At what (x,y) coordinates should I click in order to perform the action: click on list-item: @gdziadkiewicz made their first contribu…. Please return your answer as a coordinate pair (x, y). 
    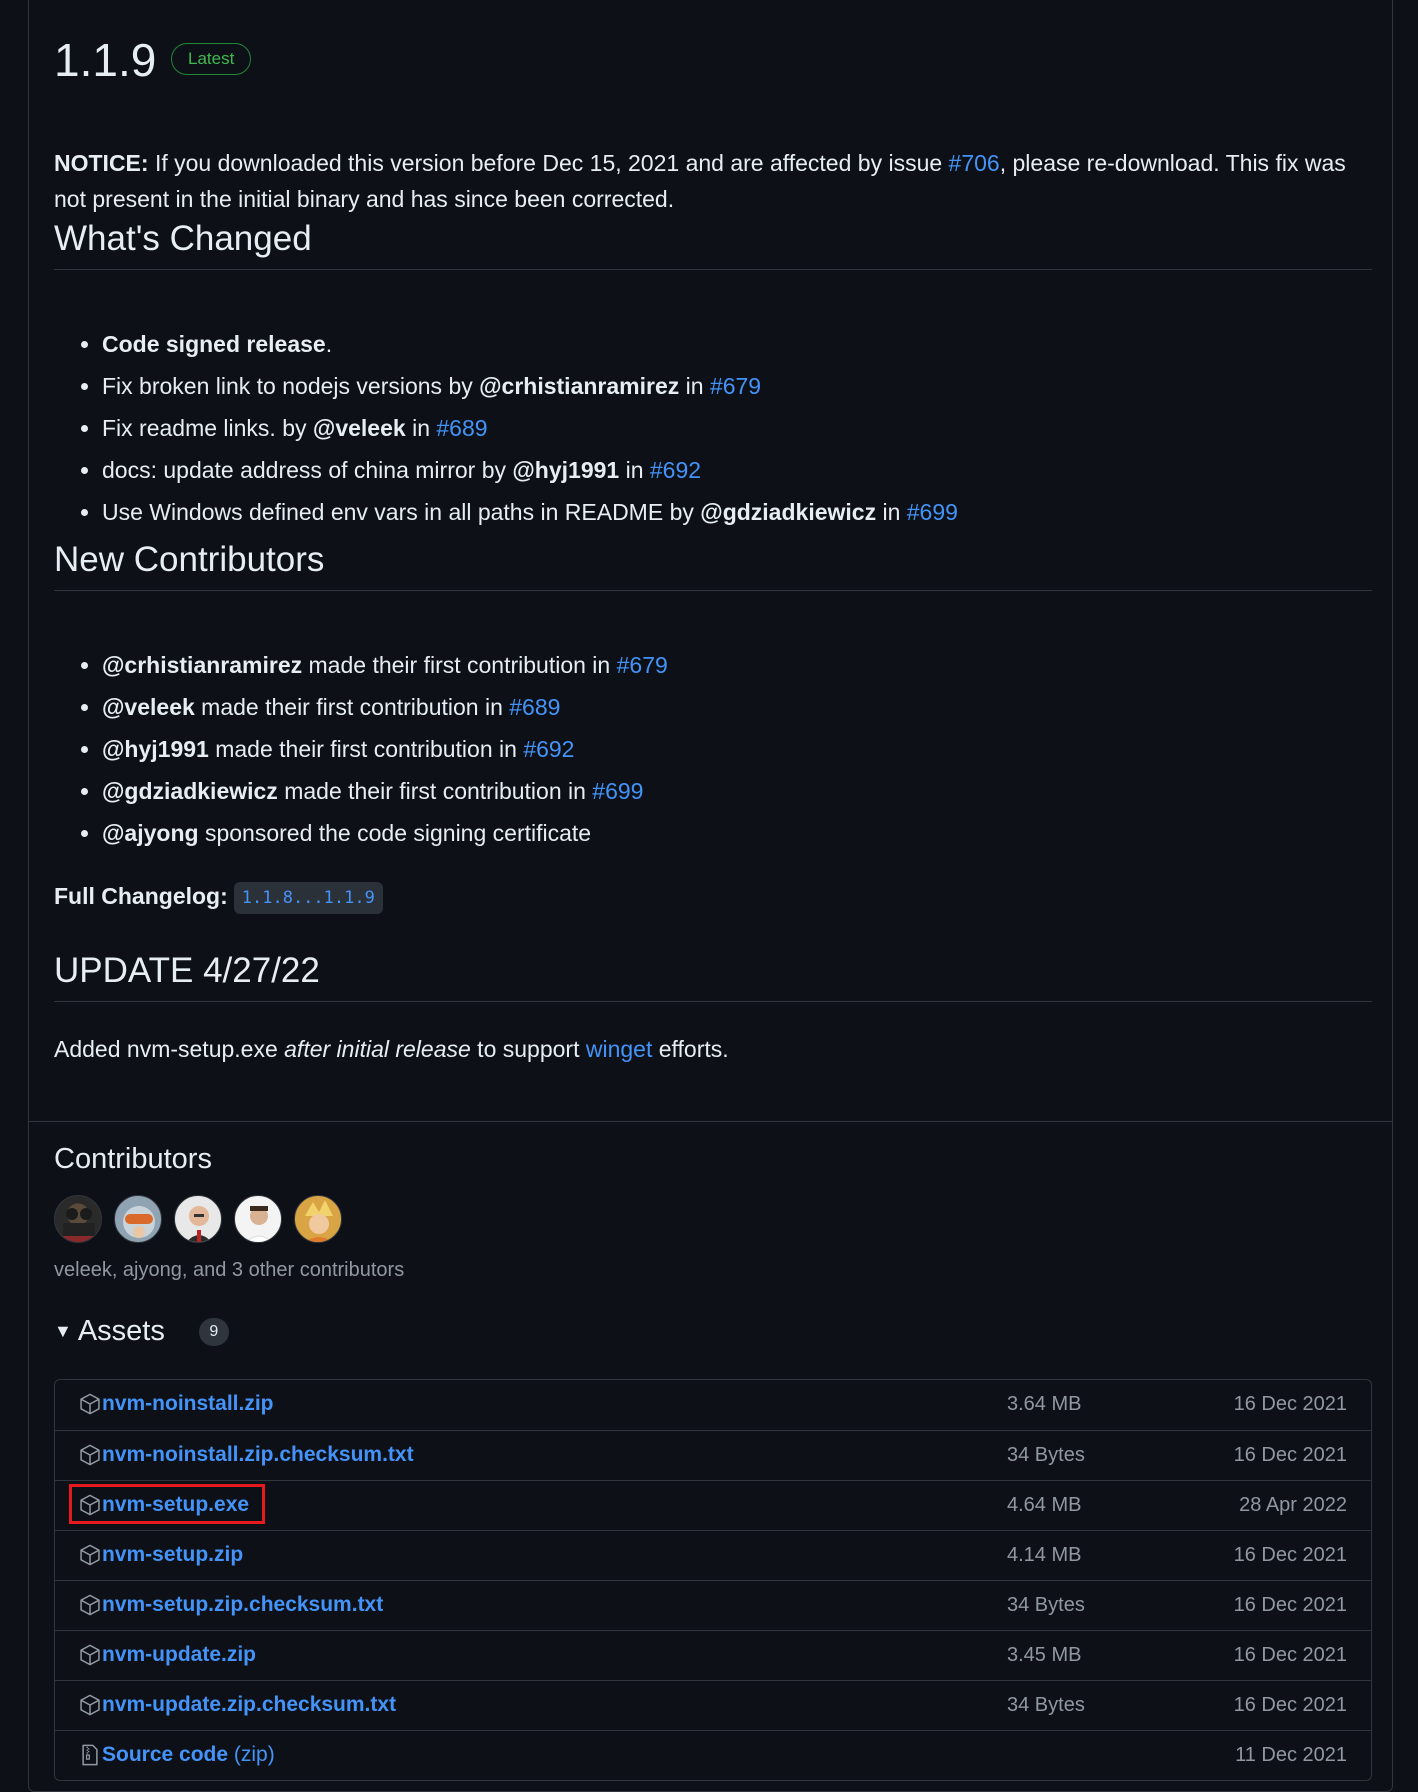
    Looking at the image, I should click on (385, 791).